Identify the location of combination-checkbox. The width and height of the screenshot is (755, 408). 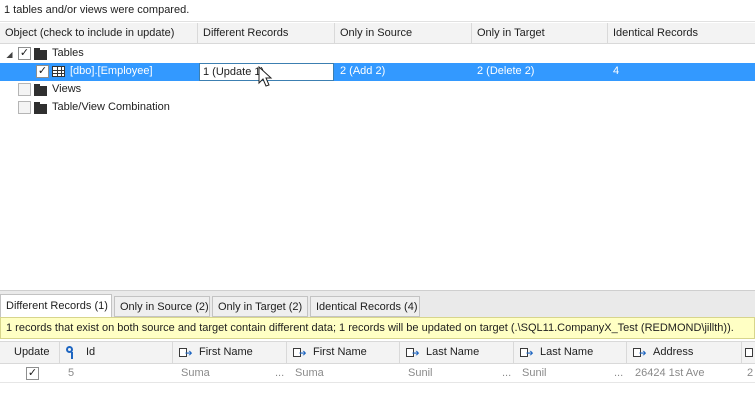
(24, 107).